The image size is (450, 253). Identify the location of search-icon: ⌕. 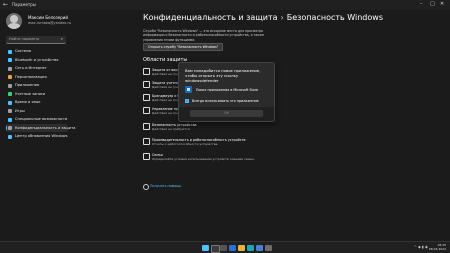
(61, 38).